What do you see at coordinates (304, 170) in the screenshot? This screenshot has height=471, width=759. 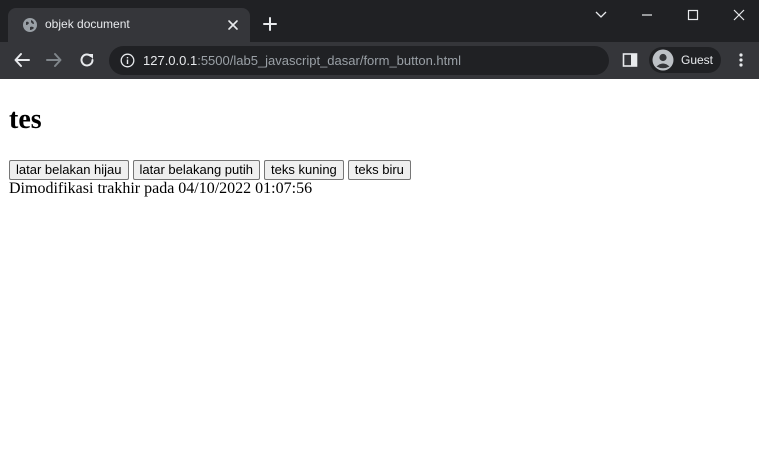 I see `yellow-text-button: teks kuning` at bounding box center [304, 170].